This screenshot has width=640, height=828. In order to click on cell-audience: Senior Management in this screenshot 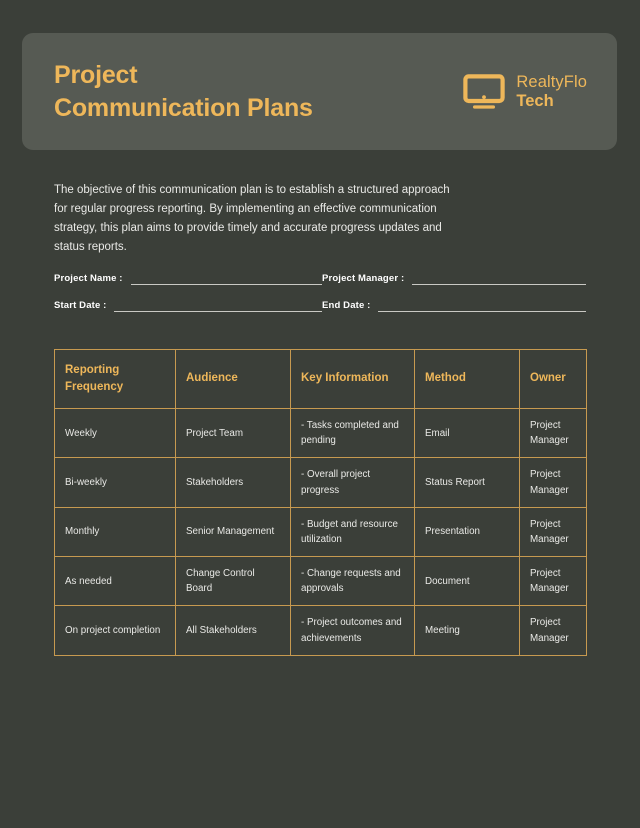, I will do `click(233, 532)`.